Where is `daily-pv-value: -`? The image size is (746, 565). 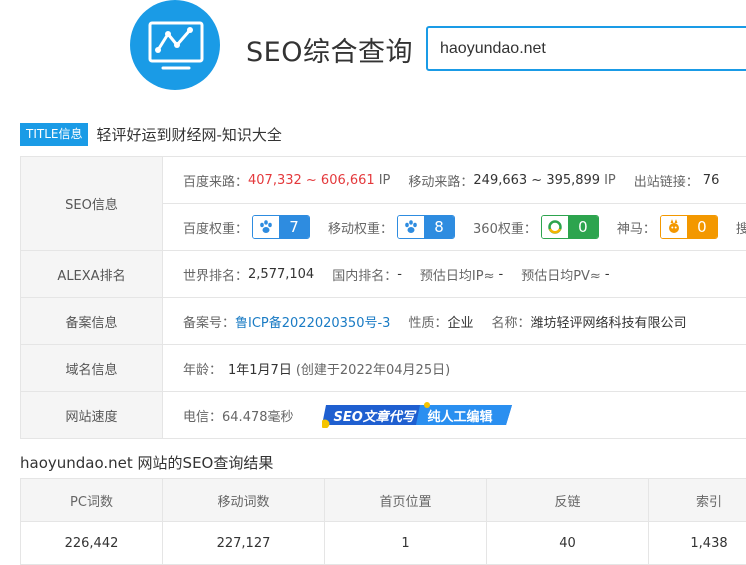 daily-pv-value: - is located at coordinates (607, 274).